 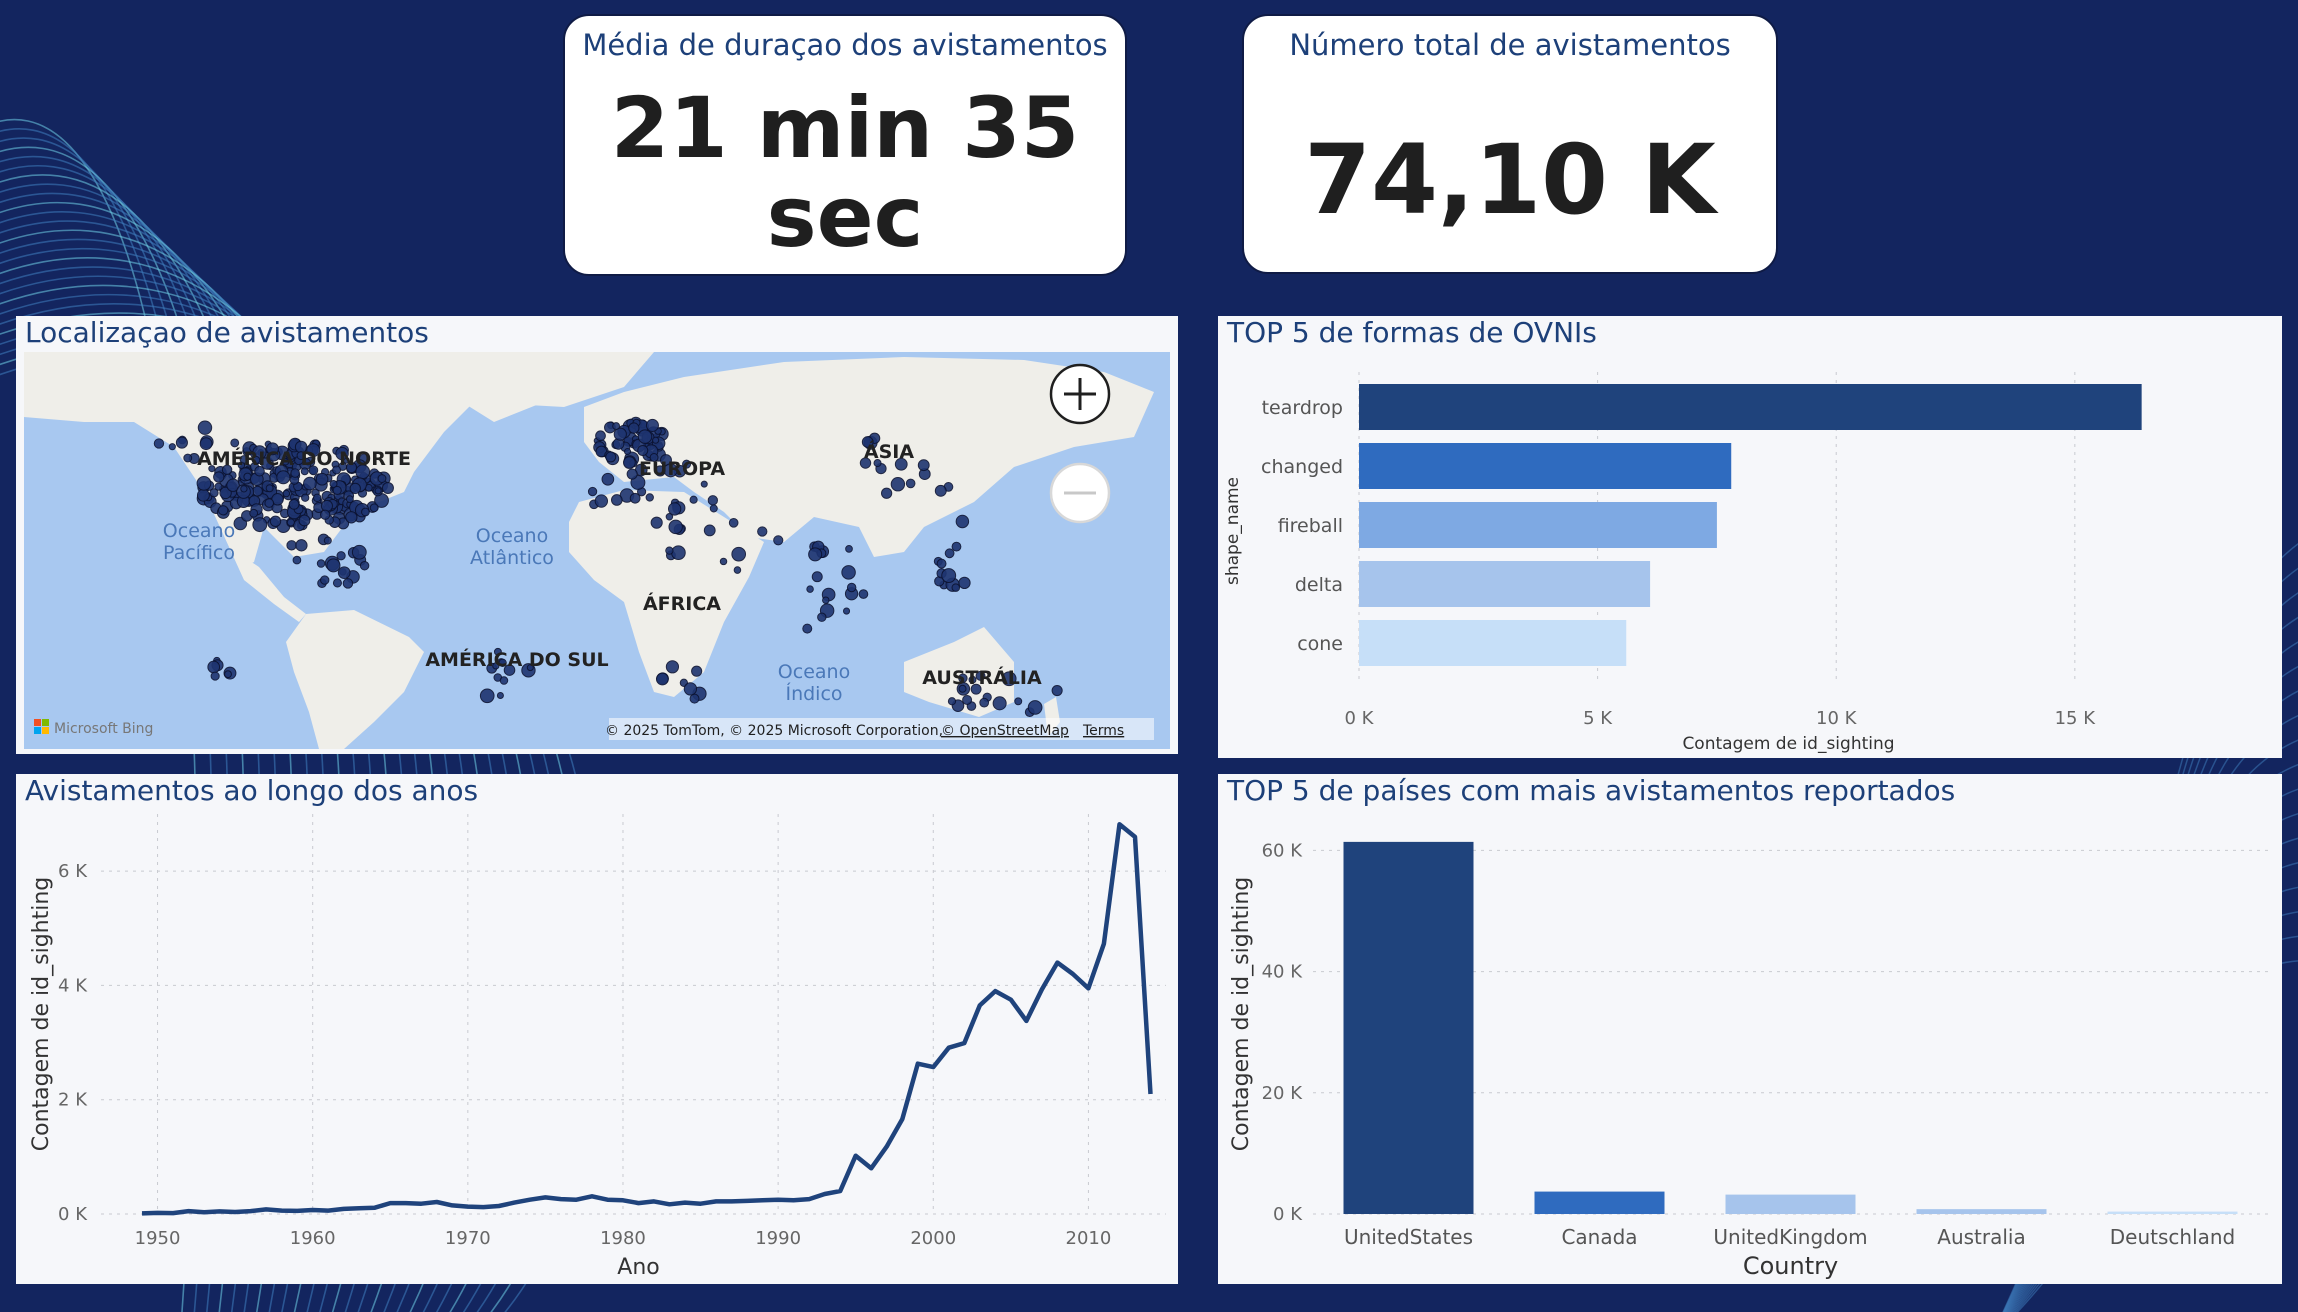 What do you see at coordinates (845, 128) in the screenshot?
I see `kpi-value-line1: 21 min 35` at bounding box center [845, 128].